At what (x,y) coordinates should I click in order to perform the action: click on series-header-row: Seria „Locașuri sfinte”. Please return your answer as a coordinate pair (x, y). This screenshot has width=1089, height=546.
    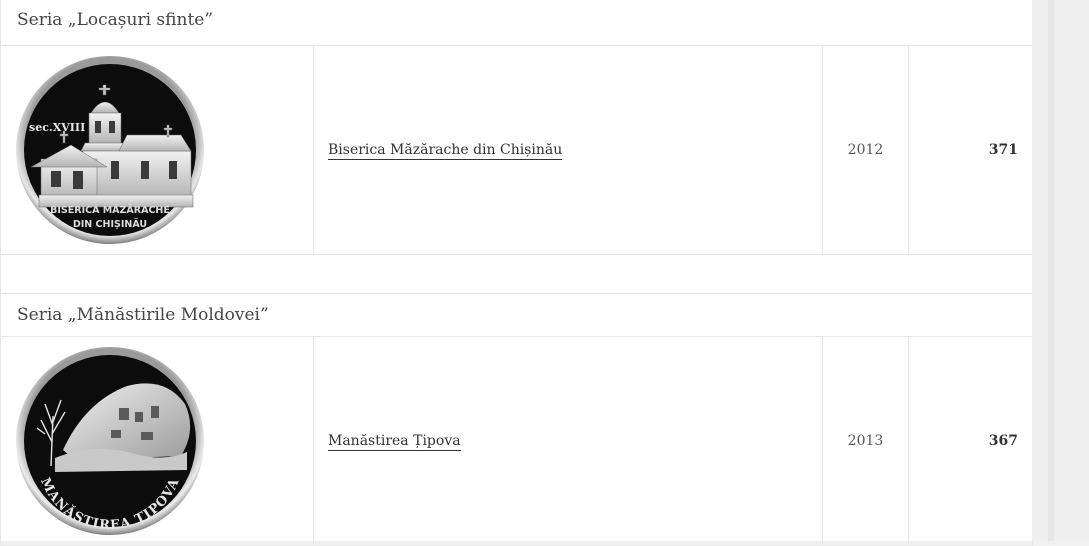
    Looking at the image, I should click on (517, 23).